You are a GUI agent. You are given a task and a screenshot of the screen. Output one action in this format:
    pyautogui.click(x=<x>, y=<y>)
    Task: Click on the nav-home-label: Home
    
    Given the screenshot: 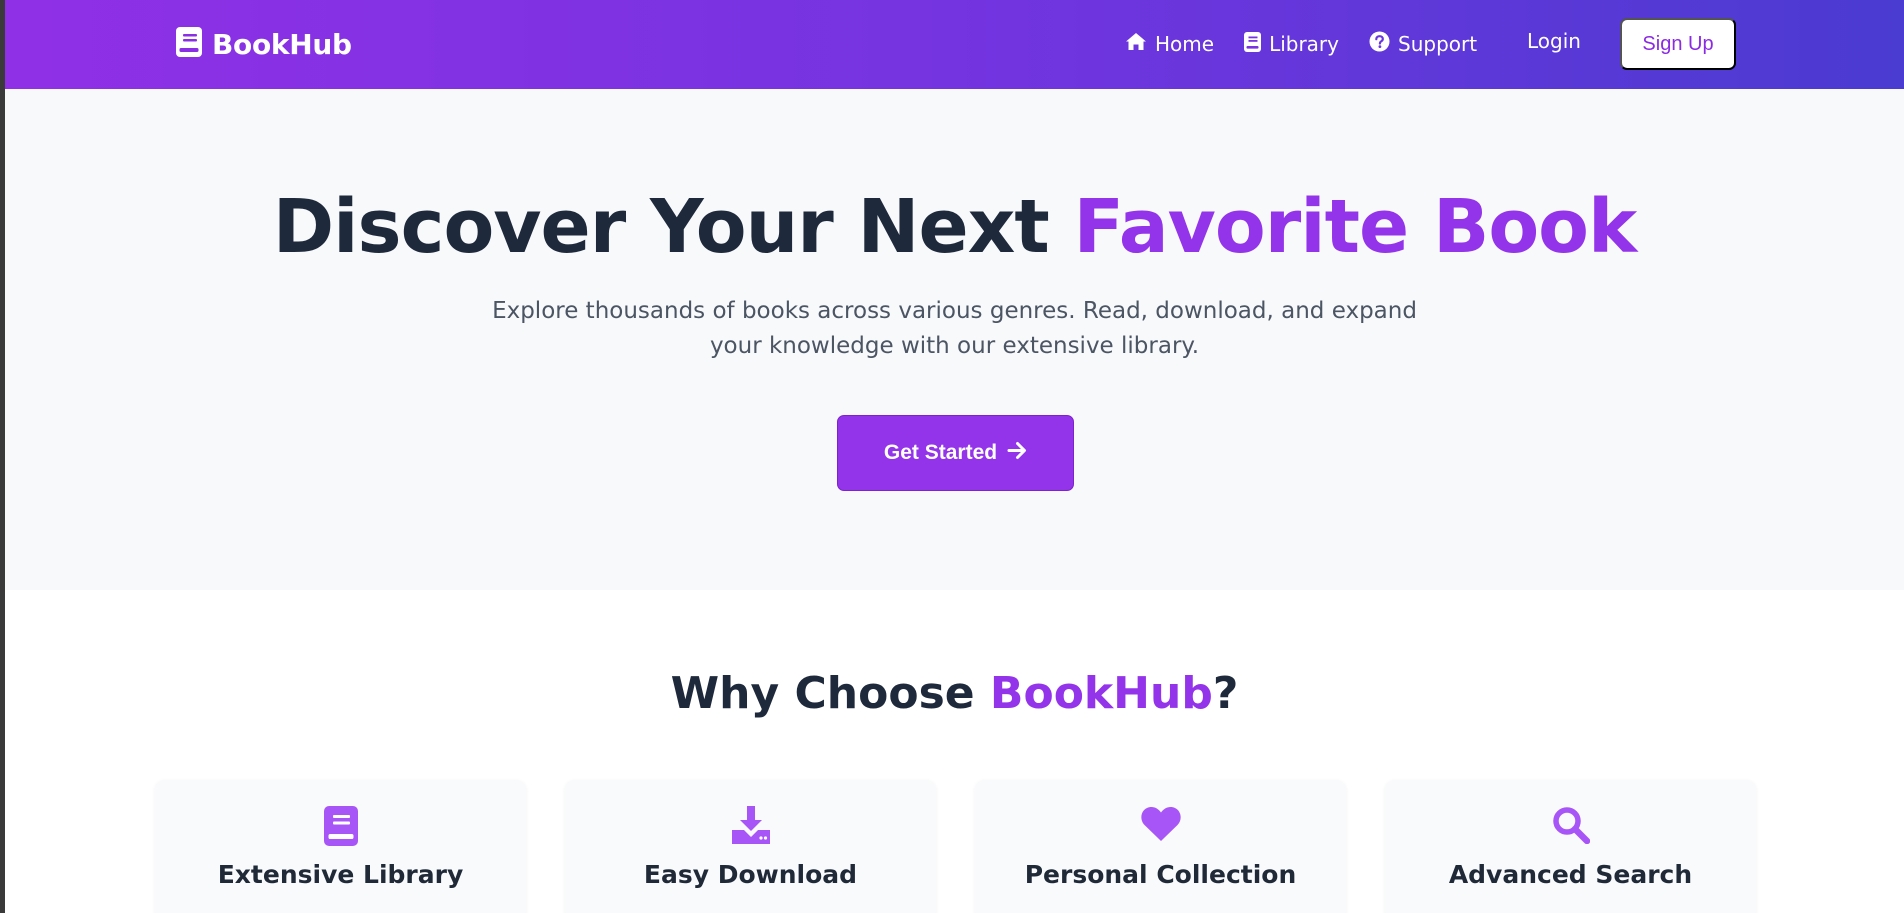 What is the action you would take?
    pyautogui.click(x=1185, y=44)
    